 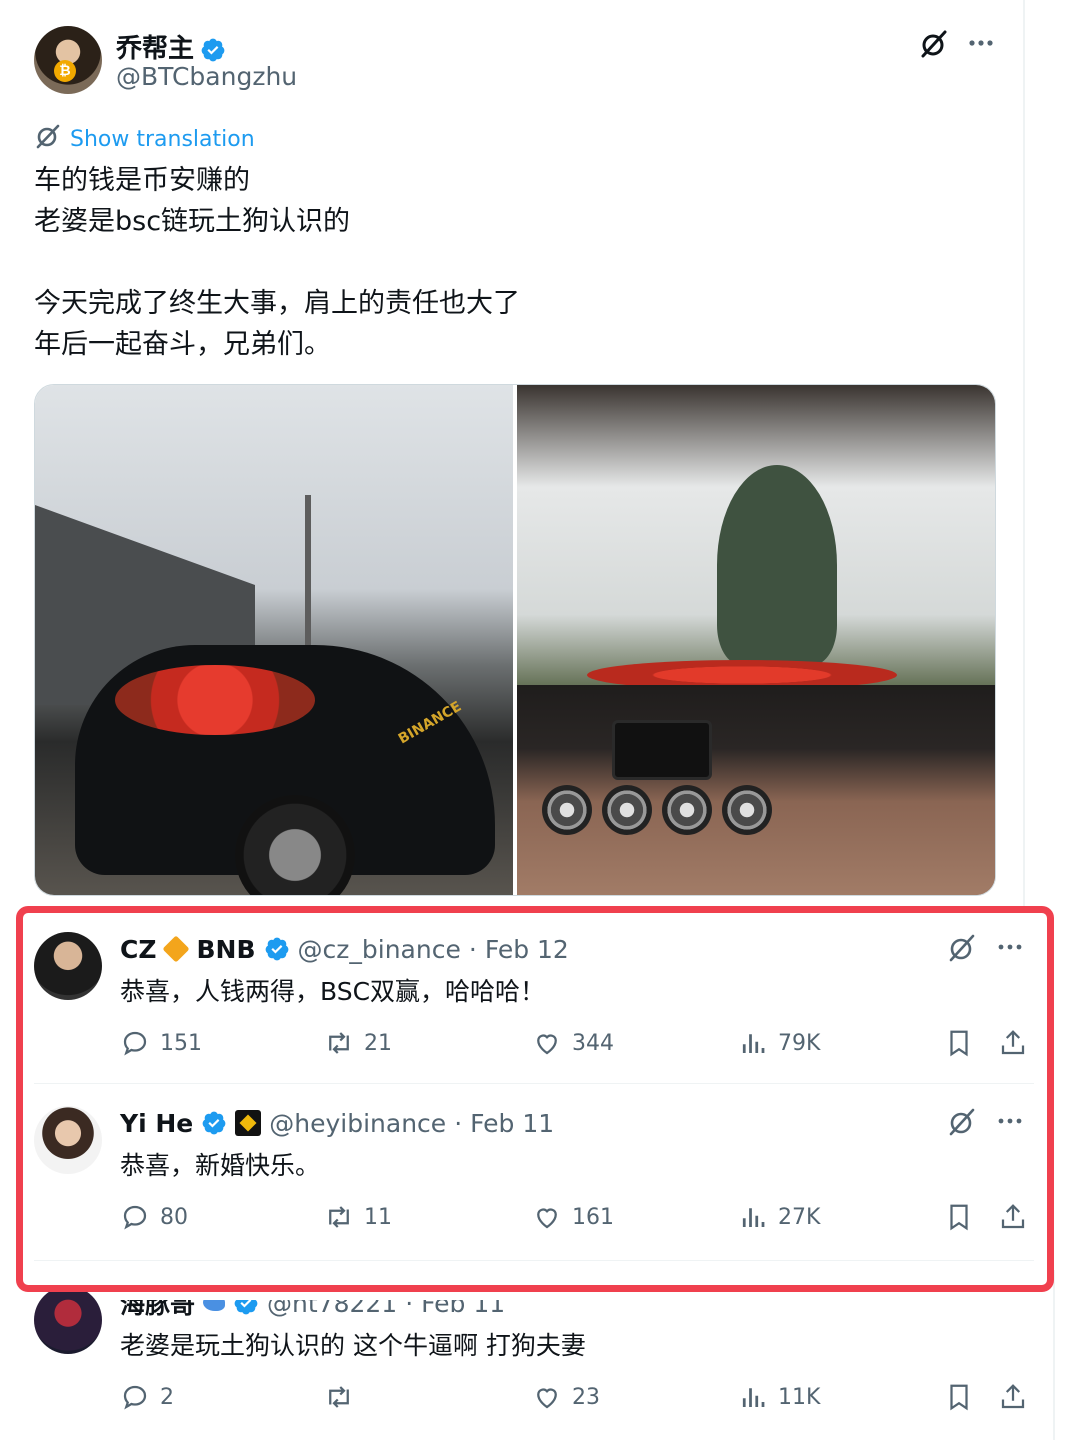 I want to click on repost-button, so click(x=344, y=1397).